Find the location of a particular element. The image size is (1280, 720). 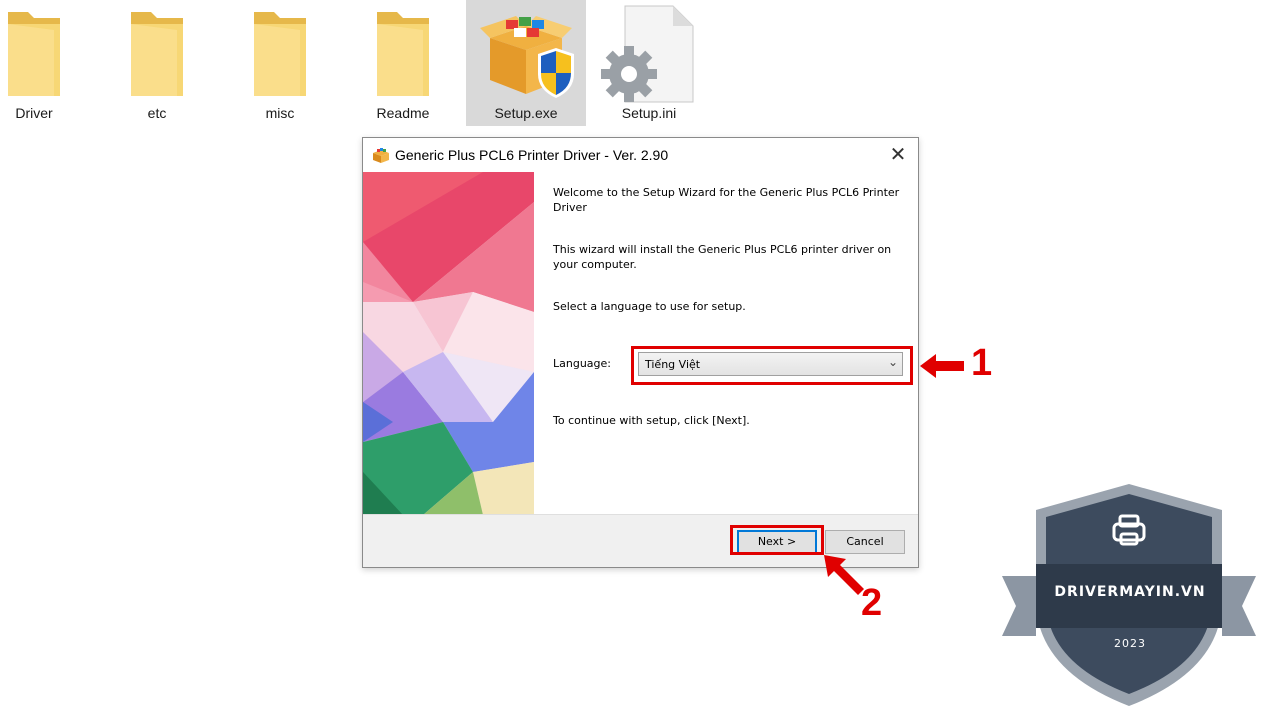

language-label: Language: is located at coordinates (582, 363).